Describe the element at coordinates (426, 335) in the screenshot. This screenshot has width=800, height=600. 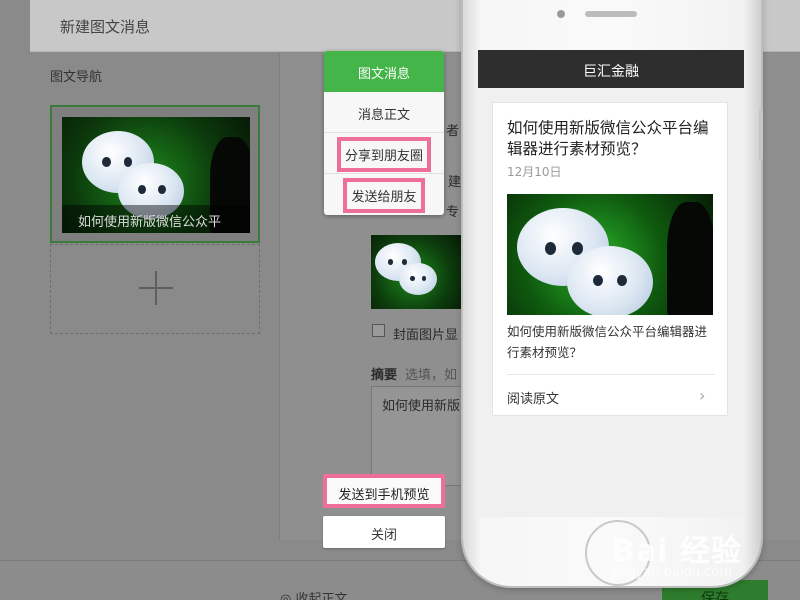
I see `cover-checkbox-label: 封面图片显` at that location.